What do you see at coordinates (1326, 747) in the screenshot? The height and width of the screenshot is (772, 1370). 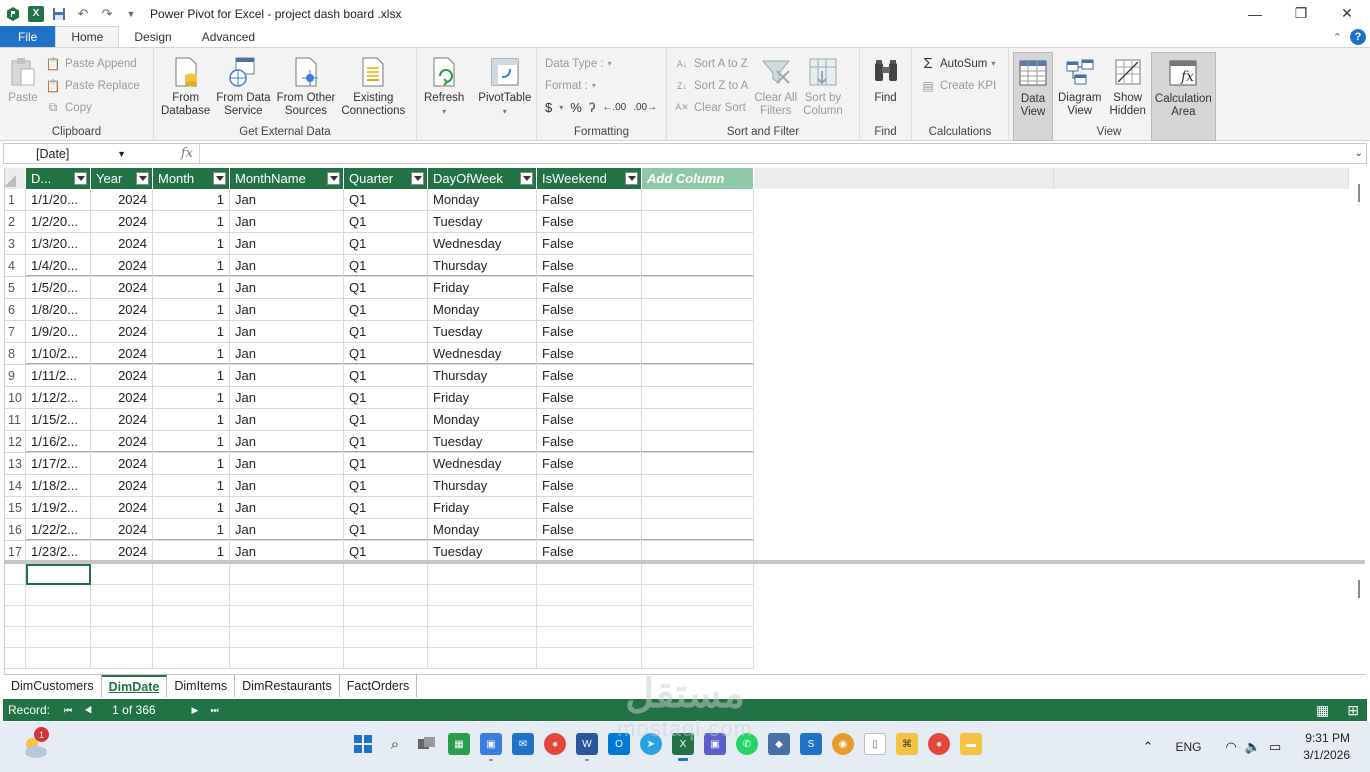 I see `clock: 9:31 PM 3/1/2026` at bounding box center [1326, 747].